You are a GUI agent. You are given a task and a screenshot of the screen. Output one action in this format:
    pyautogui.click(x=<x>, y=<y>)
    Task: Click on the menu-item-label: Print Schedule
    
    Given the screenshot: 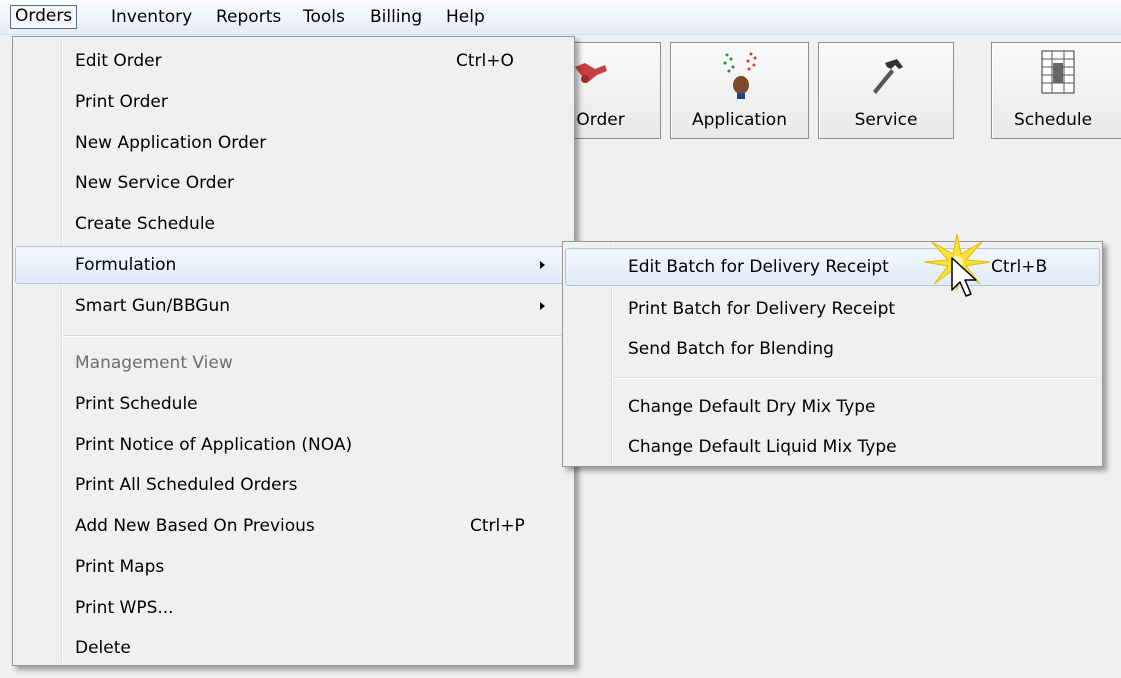 What is the action you would take?
    pyautogui.click(x=136, y=404)
    